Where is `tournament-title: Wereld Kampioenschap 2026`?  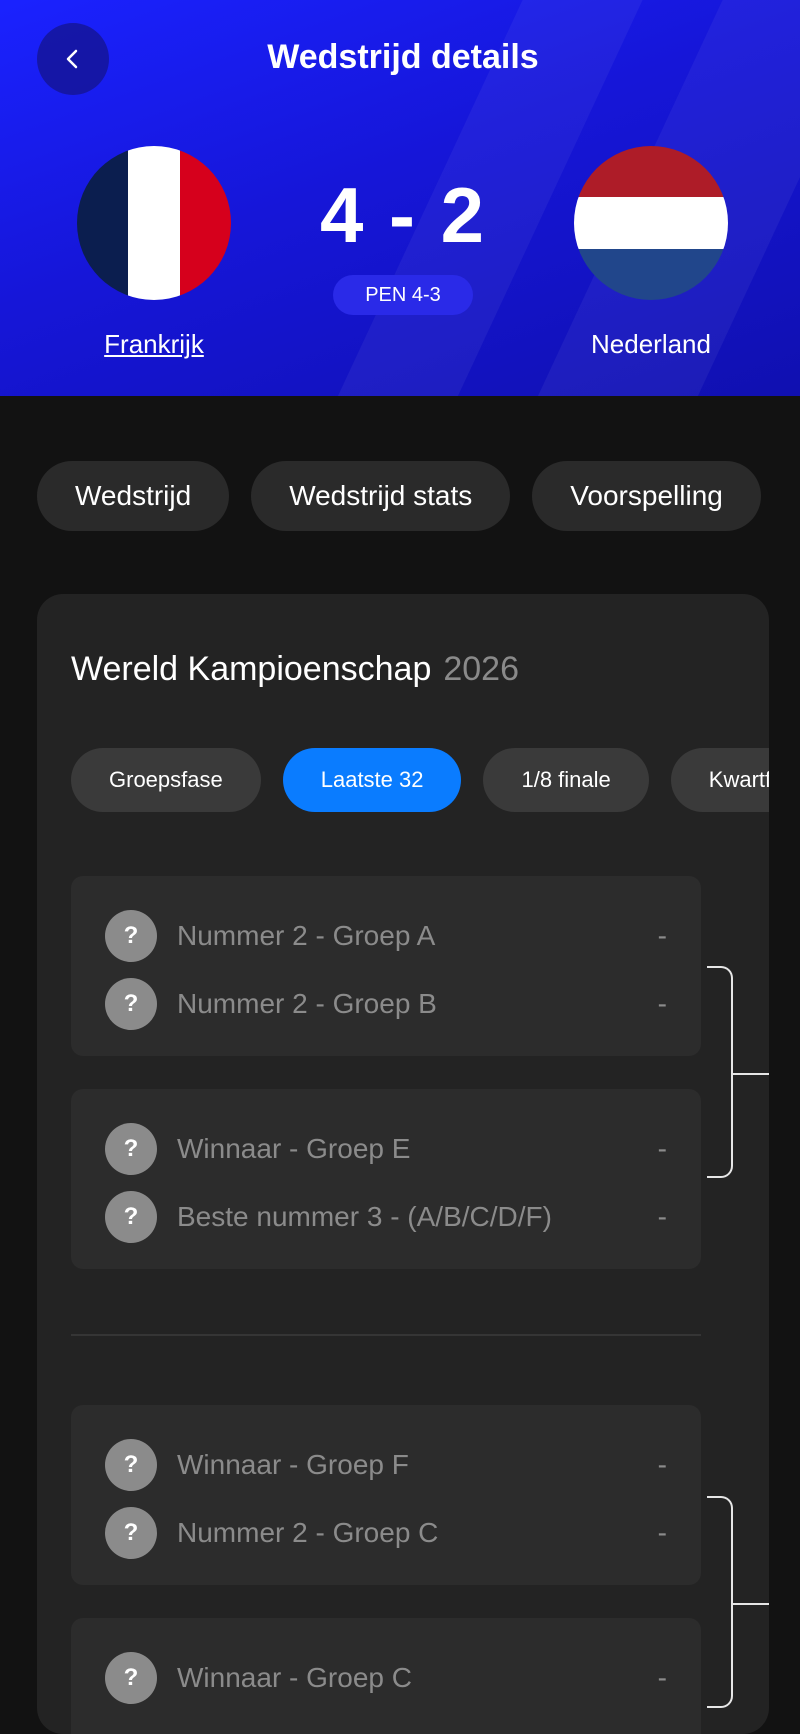 tournament-title: Wereld Kampioenschap 2026 is located at coordinates (295, 669).